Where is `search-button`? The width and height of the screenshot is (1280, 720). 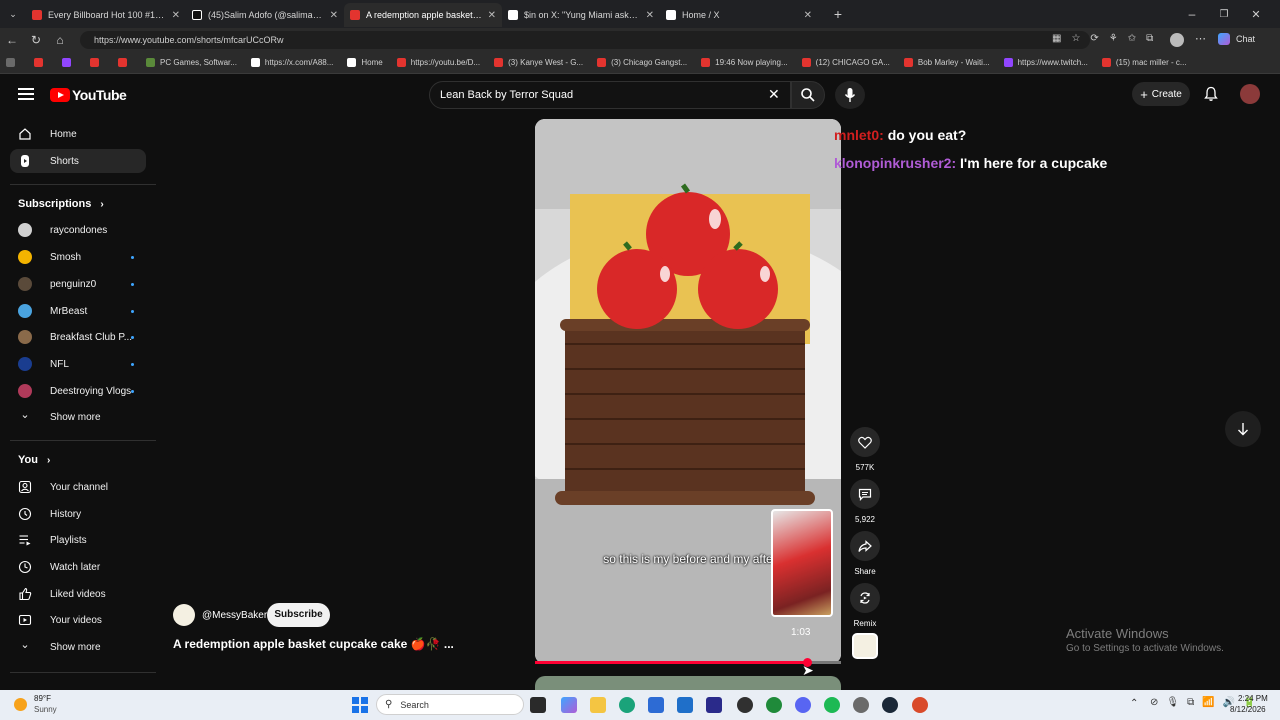
search-button is located at coordinates (808, 95).